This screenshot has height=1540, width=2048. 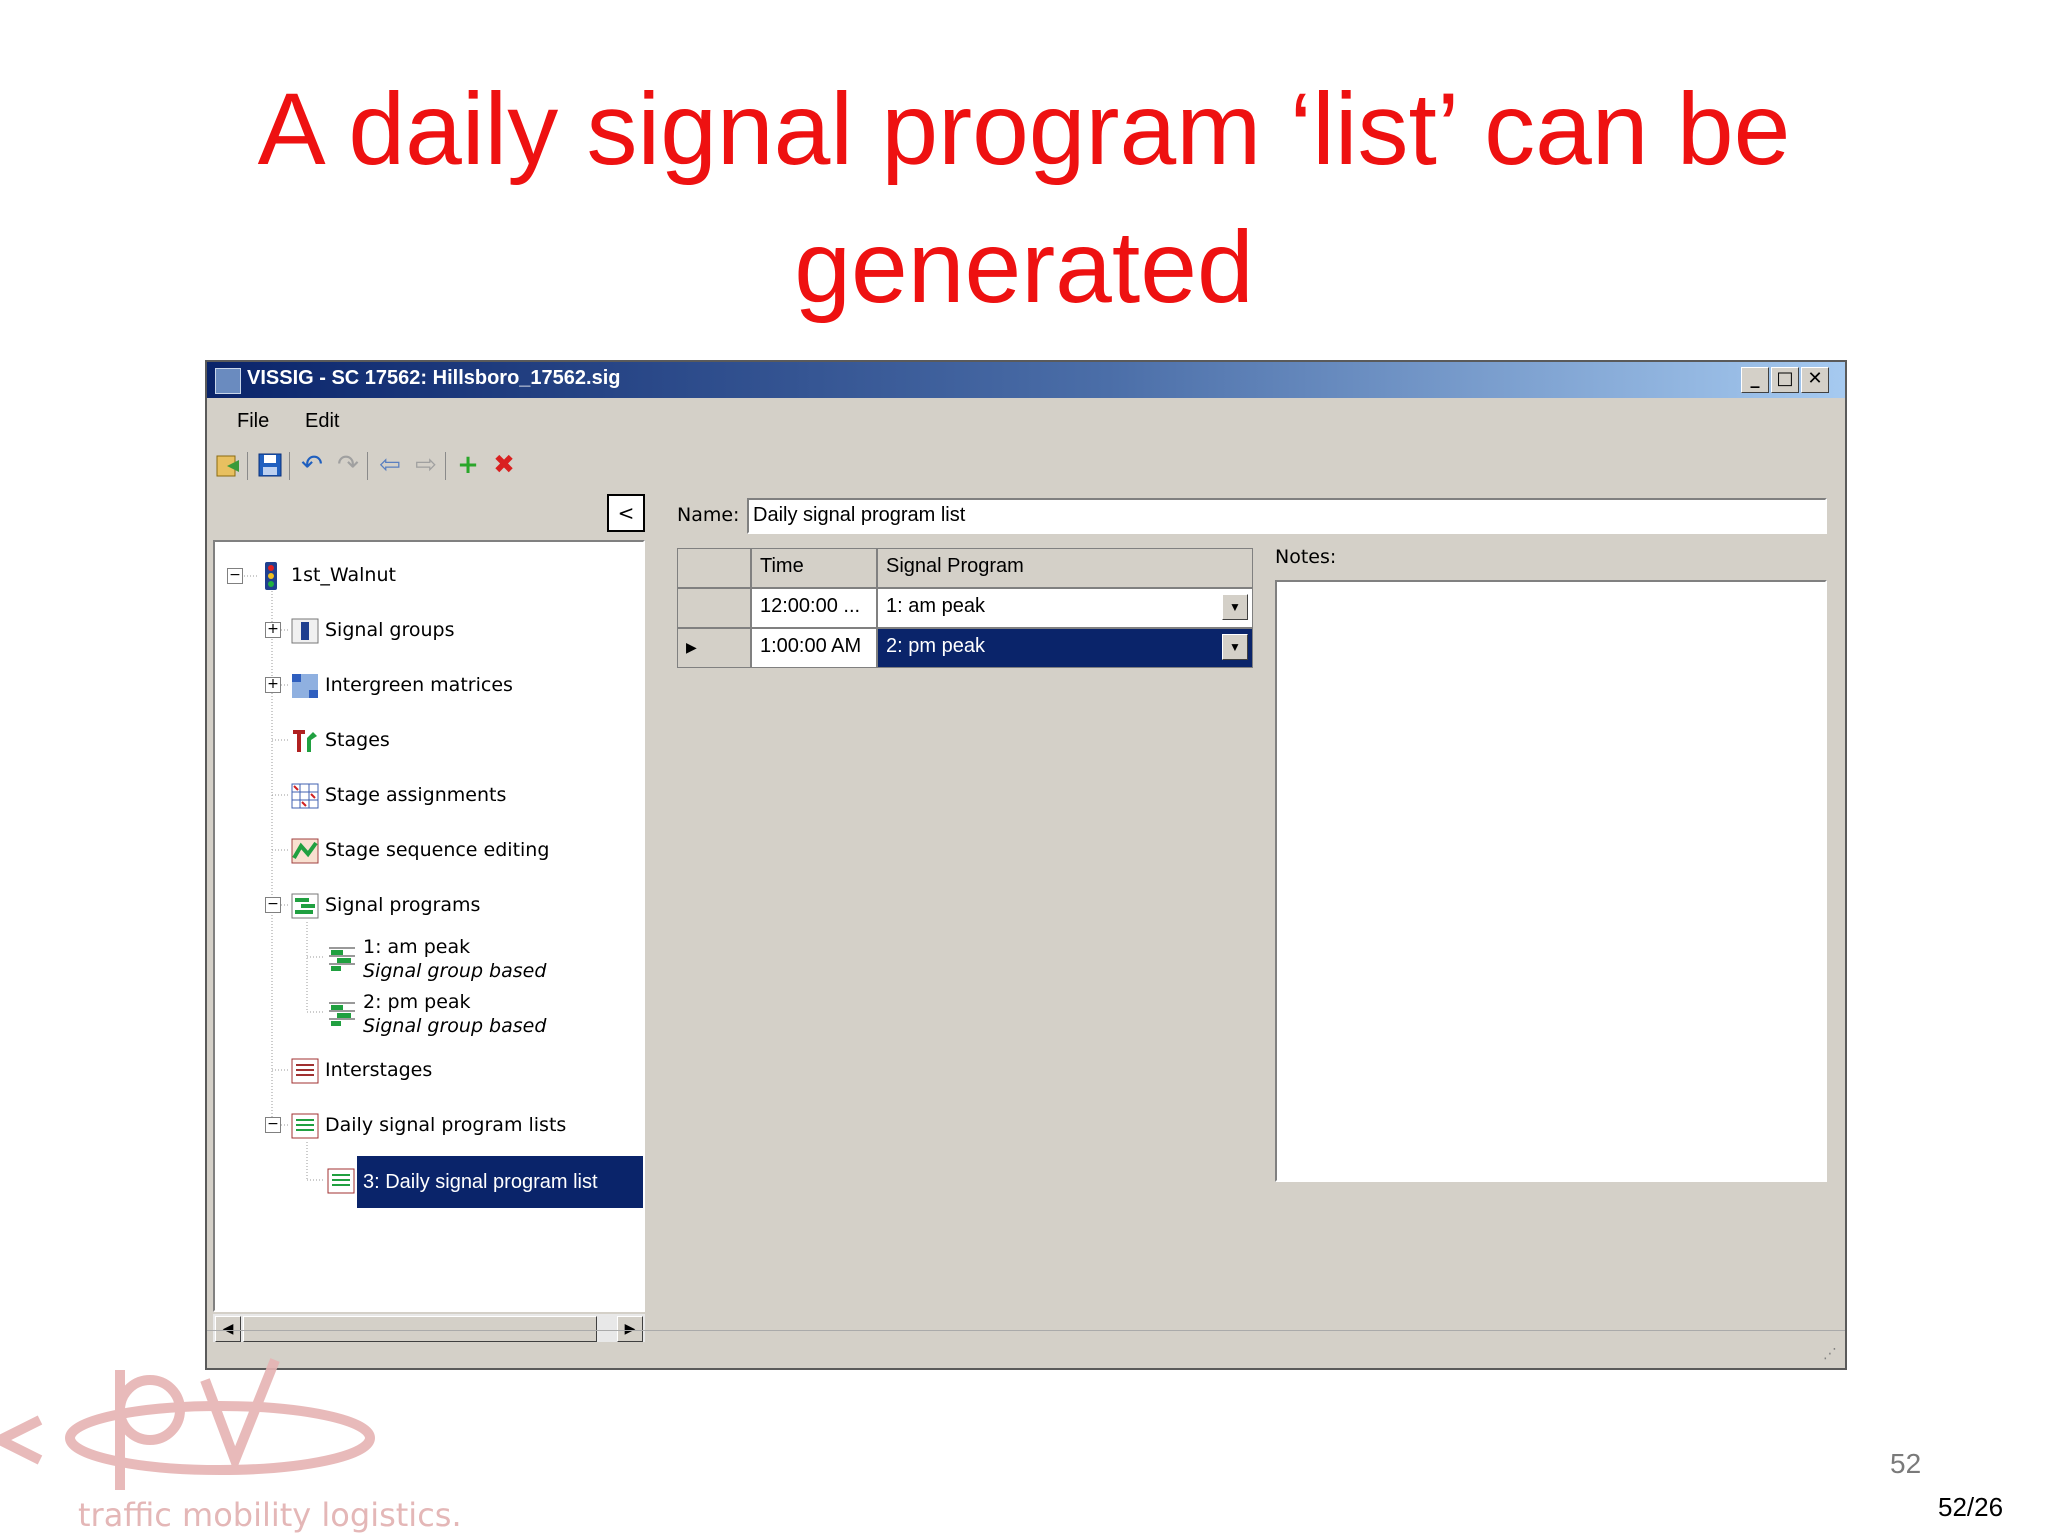 I want to click on stage-assignments-icon, so click(x=305, y=796).